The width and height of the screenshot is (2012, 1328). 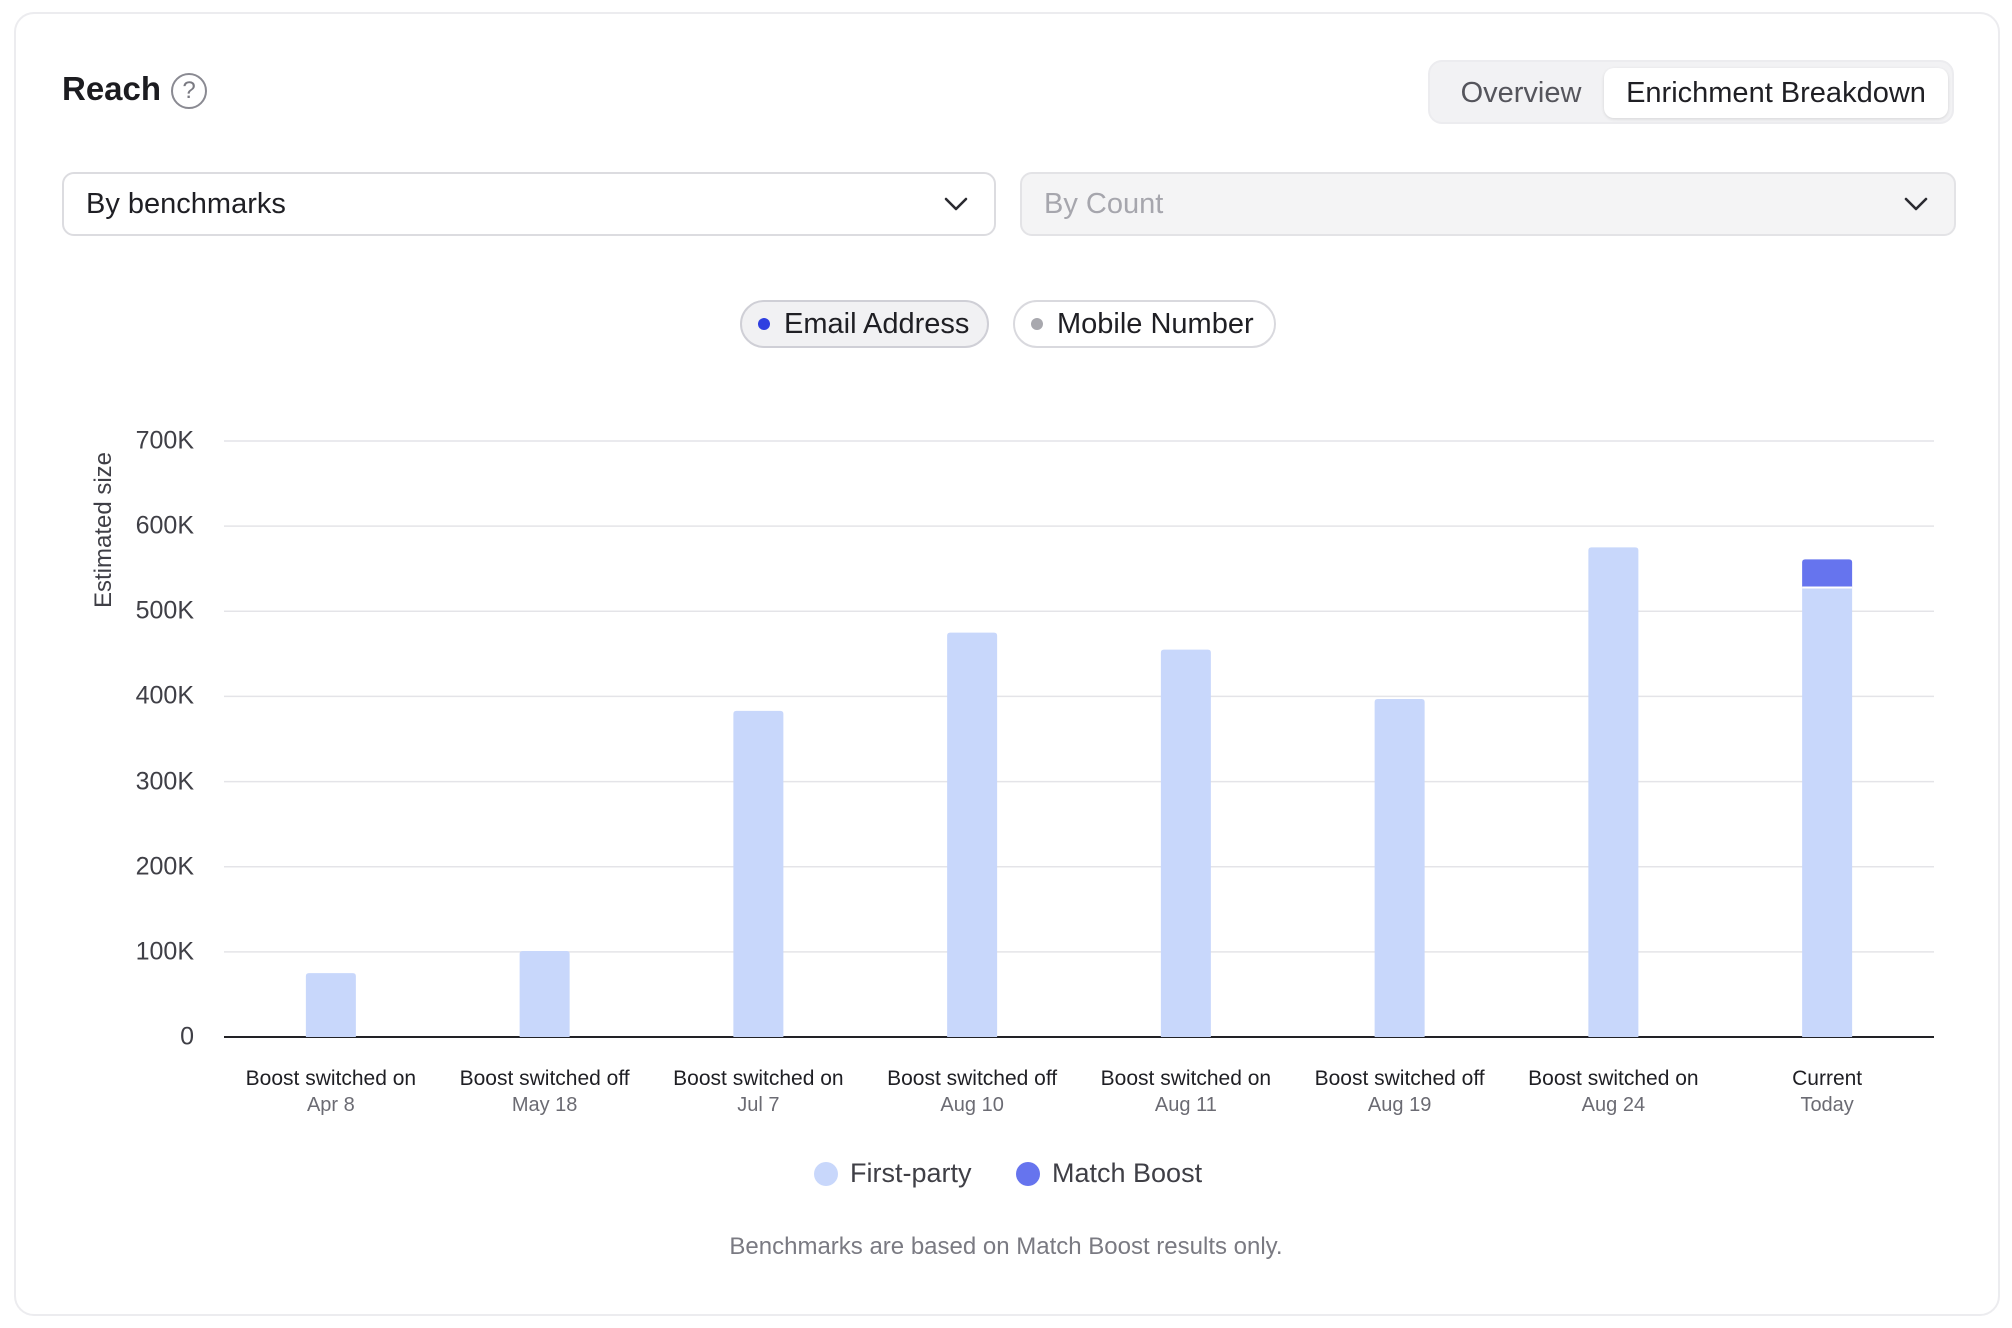 I want to click on legend-label: Match Boost, so click(x=1127, y=1173).